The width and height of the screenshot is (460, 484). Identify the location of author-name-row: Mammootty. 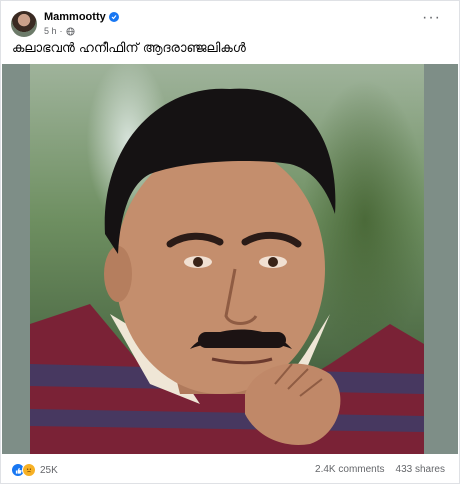
(81, 17).